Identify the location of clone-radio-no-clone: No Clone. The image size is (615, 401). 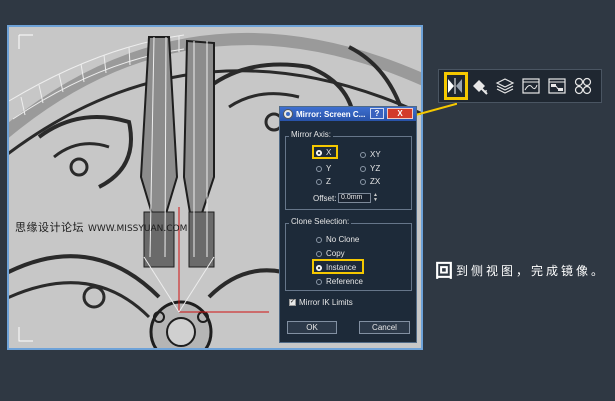
(337, 239).